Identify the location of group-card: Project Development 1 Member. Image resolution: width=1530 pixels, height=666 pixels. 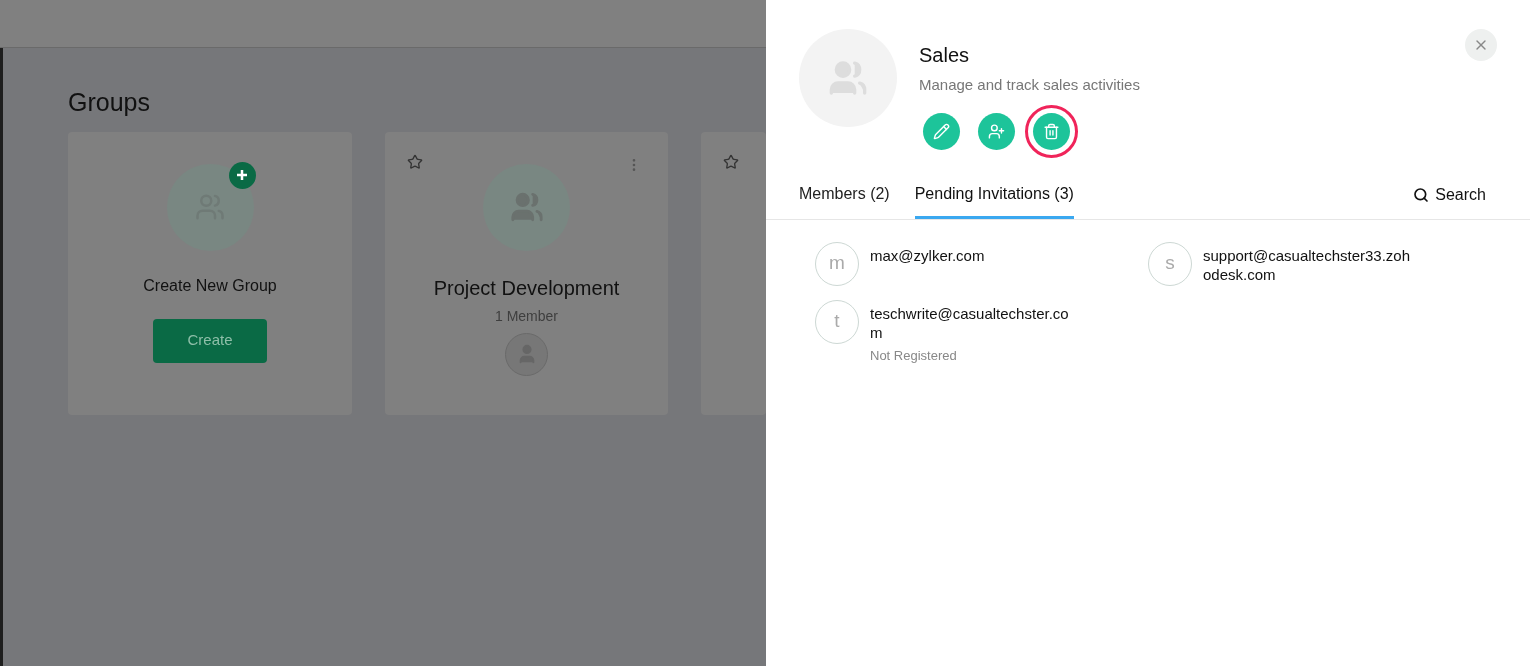
(526, 273).